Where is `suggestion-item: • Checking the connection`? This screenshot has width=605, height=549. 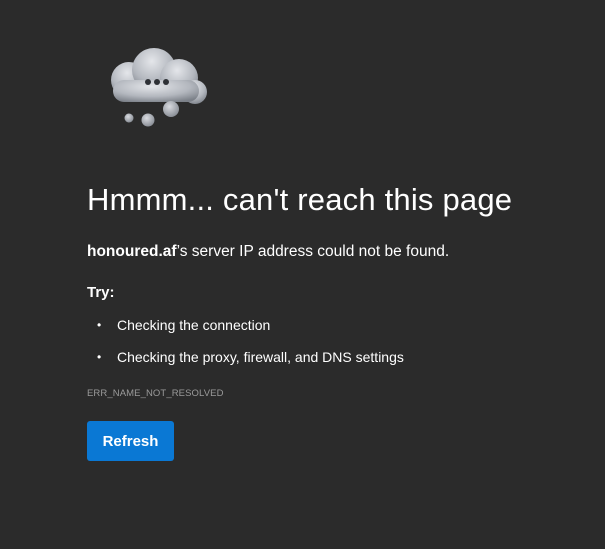
suggestion-item: • Checking the connection is located at coordinates (245, 325).